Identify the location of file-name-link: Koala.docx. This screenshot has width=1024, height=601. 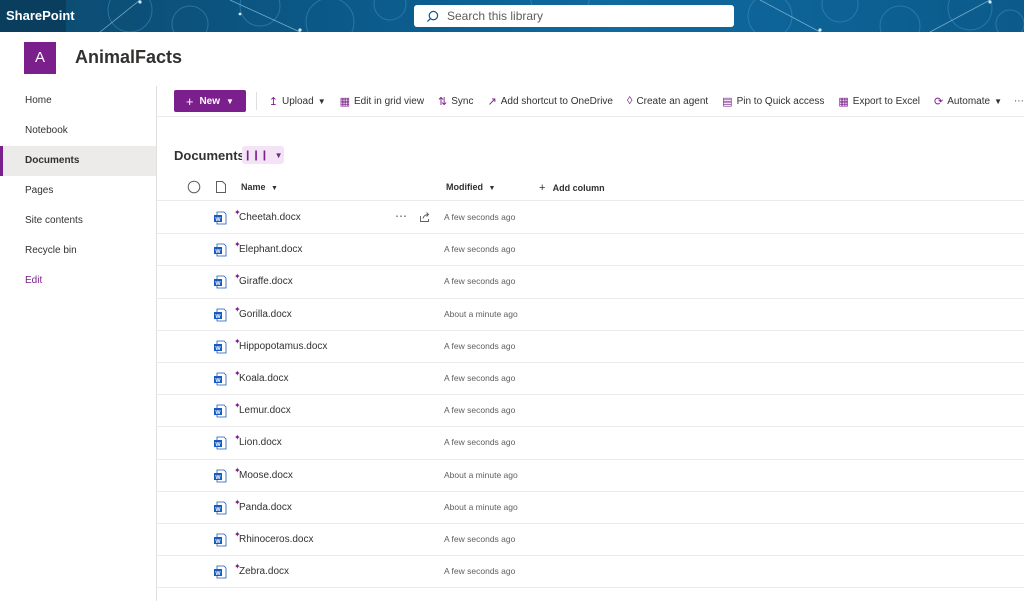
(263, 378).